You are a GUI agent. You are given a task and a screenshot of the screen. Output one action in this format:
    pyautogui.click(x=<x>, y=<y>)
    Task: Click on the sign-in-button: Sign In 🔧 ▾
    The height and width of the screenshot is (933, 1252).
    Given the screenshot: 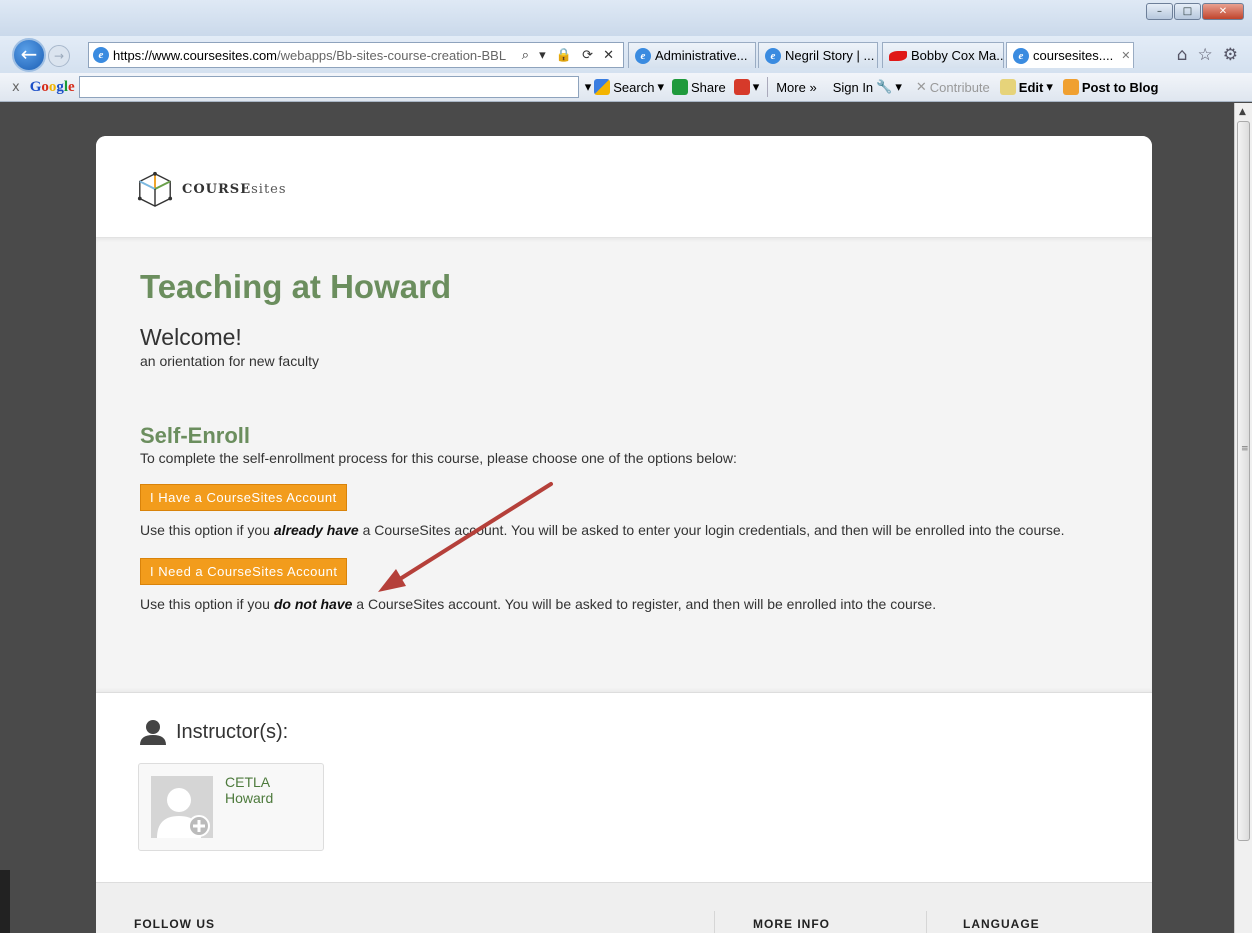 What is the action you would take?
    pyautogui.click(x=867, y=87)
    